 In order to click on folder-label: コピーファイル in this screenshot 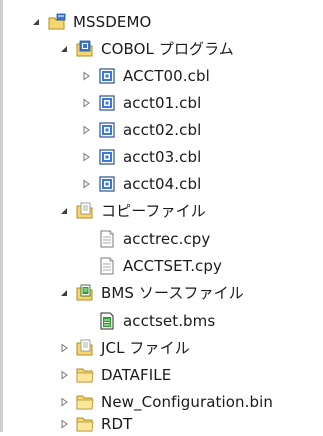, I will do `click(153, 211)`.